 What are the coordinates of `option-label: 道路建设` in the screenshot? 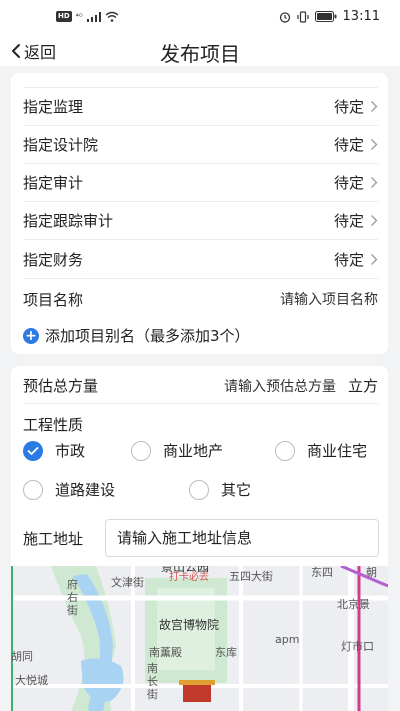 It's located at (85, 490).